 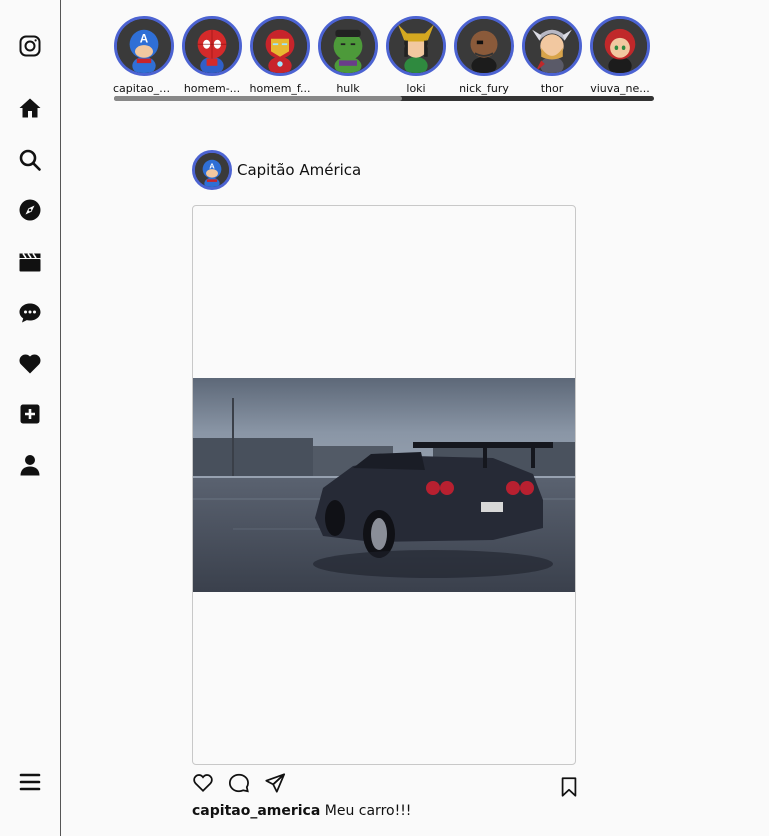 I want to click on story-item: nick_fury, so click(x=484, y=57).